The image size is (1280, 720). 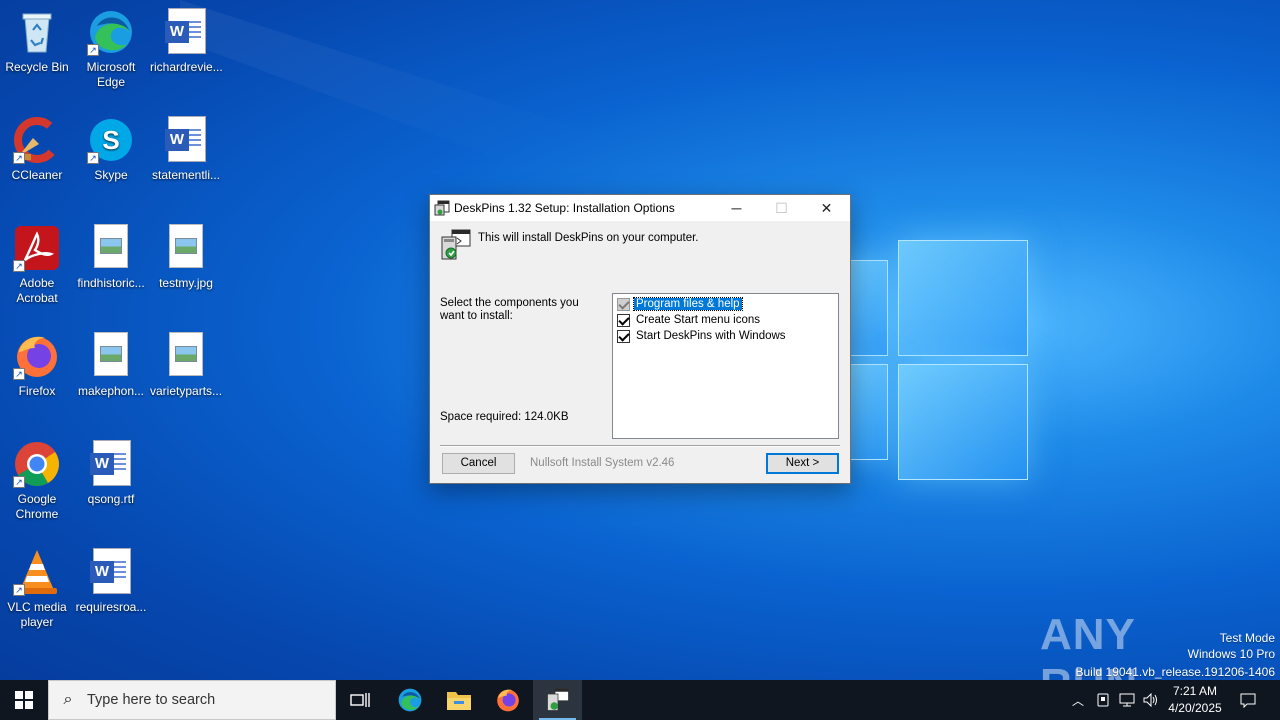 What do you see at coordinates (37, 464) in the screenshot?
I see `chrome-icon: ↗` at bounding box center [37, 464].